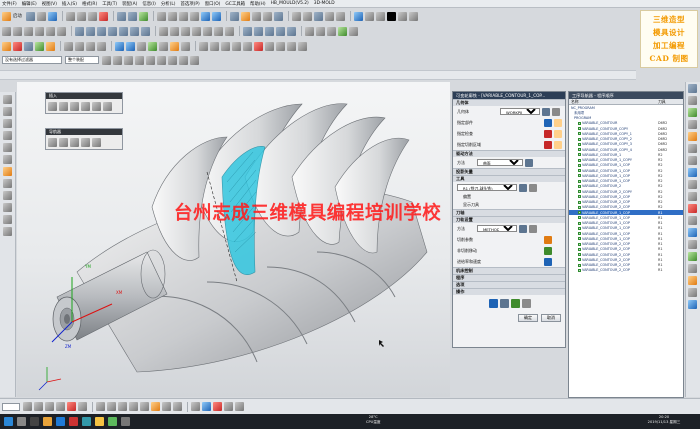 This screenshot has width=700, height=429. I want to click on existing-point-icon, so click(194, 60).